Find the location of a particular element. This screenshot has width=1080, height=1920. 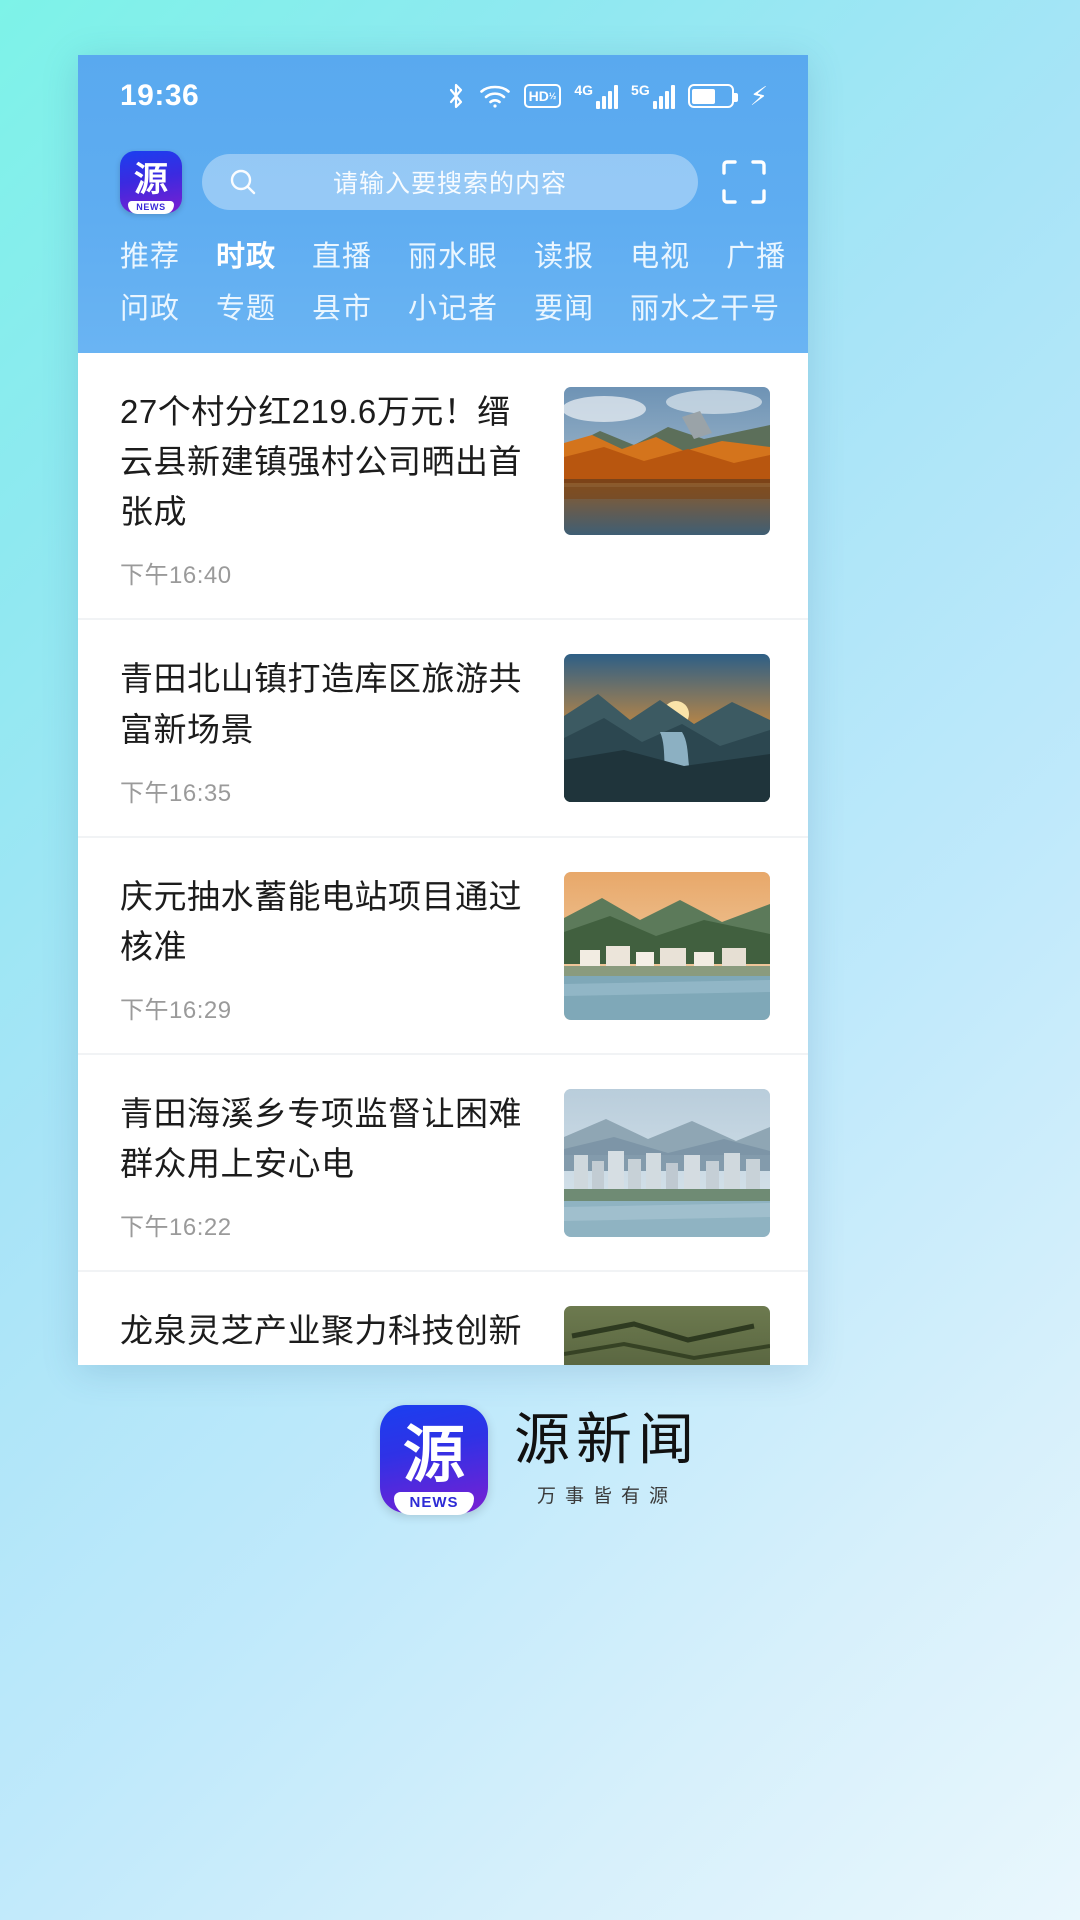

news-title: 27个村分红219.6万元！缙云县新建镇强村公司晒出首张成 is located at coordinates (321, 462).